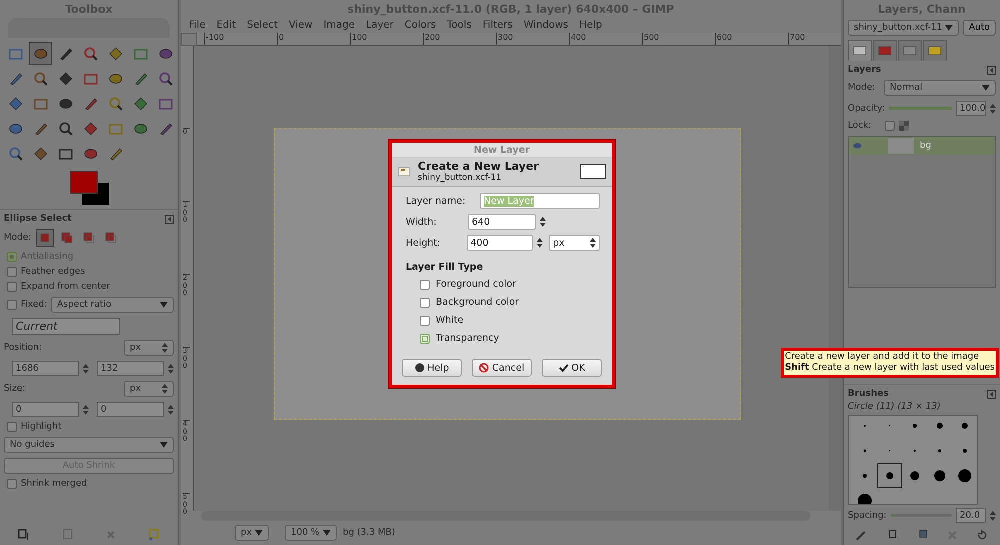  What do you see at coordinates (459, 25) in the screenshot?
I see `menu-item: Tools` at bounding box center [459, 25].